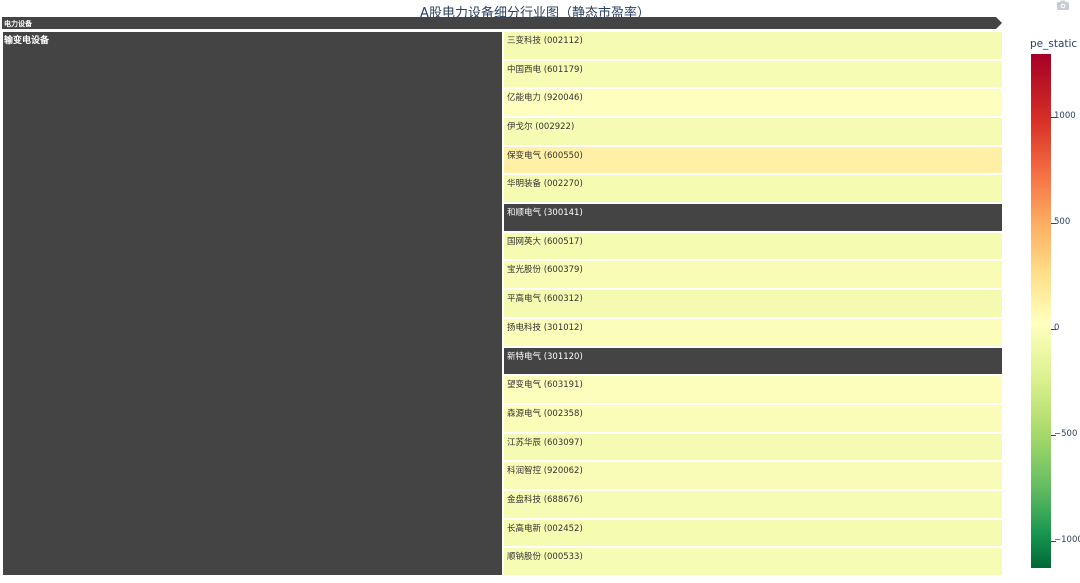 The width and height of the screenshot is (1080, 583). What do you see at coordinates (753, 418) in the screenshot?
I see `treemap-tile: 森源电气 (002358)` at bounding box center [753, 418].